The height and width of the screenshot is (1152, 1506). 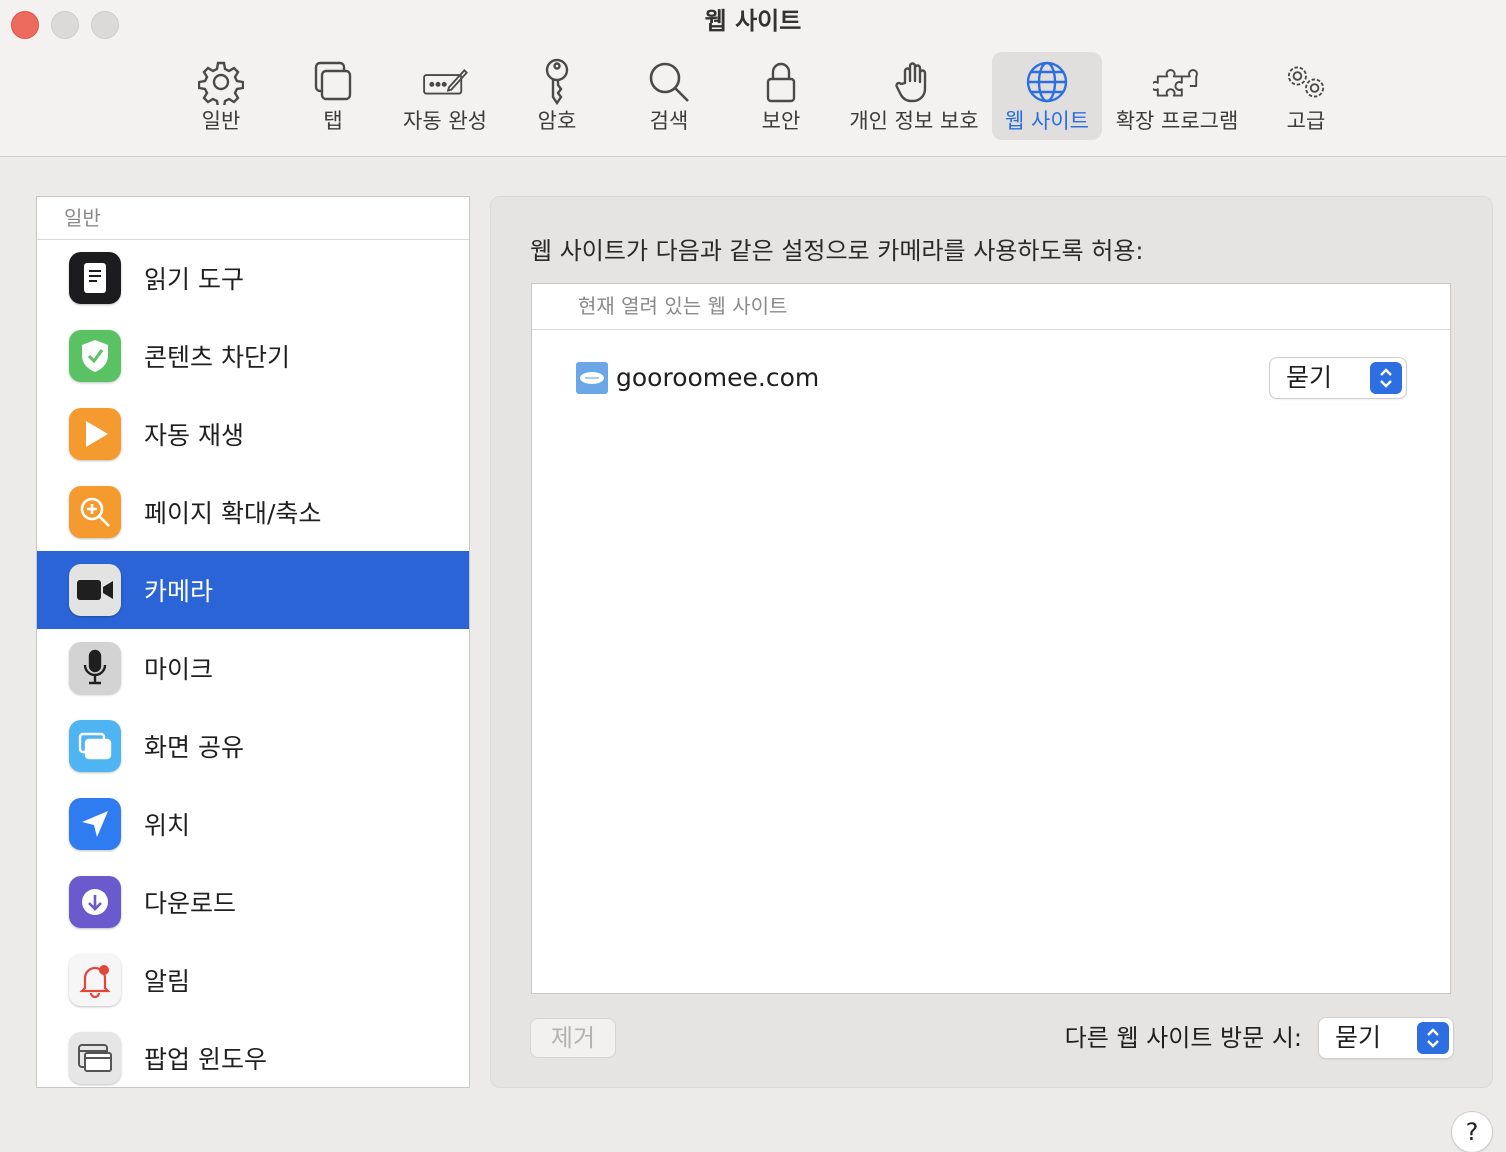 I want to click on sidebar-item-label: 카메라, so click(x=179, y=591).